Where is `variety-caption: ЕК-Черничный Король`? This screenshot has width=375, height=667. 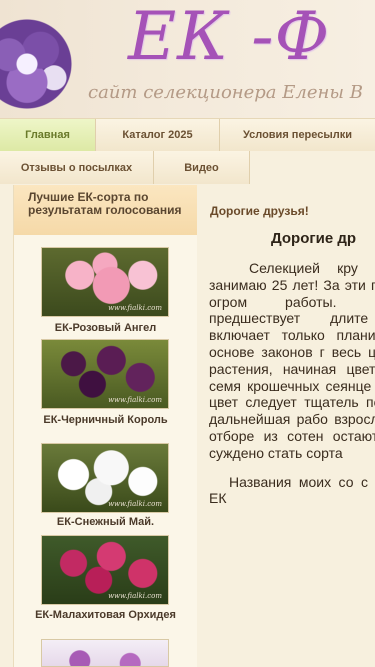 variety-caption: ЕК-Черничный Король is located at coordinates (105, 420).